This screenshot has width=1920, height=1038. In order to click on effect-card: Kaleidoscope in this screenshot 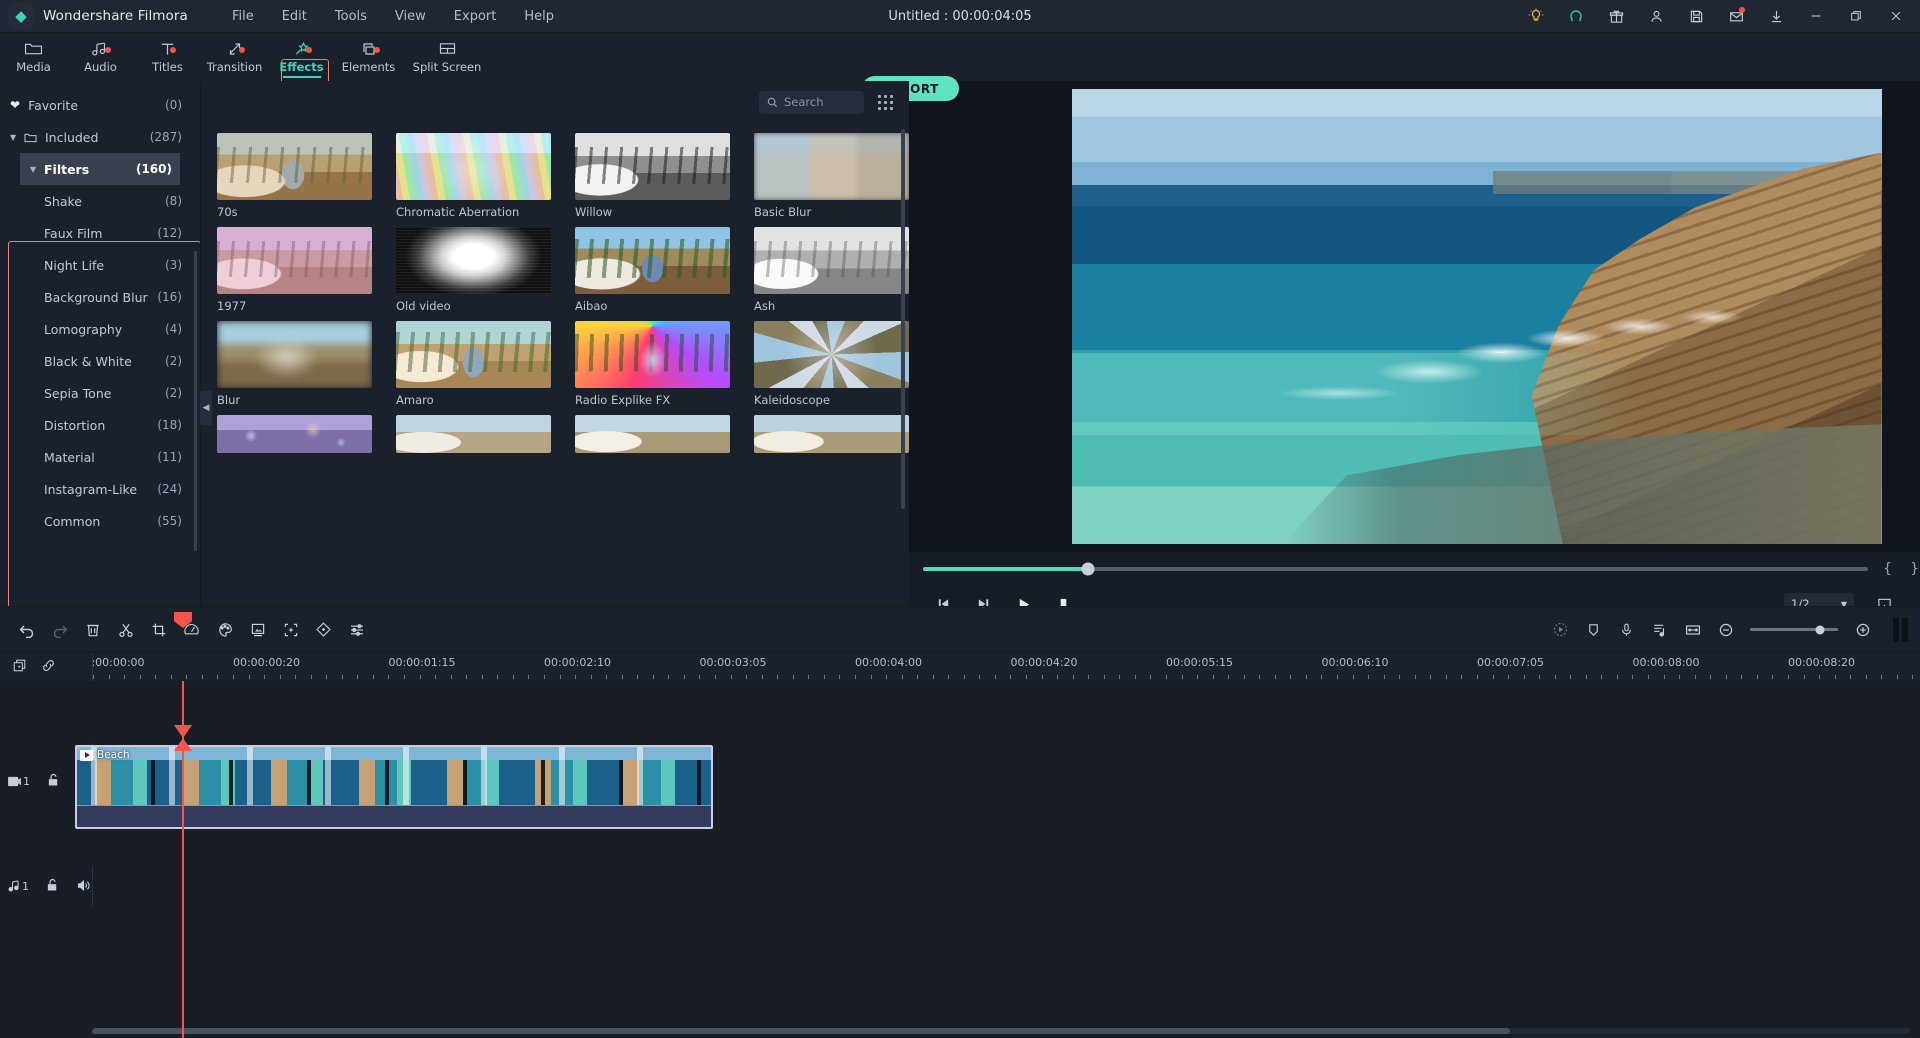, I will do `click(831, 364)`.